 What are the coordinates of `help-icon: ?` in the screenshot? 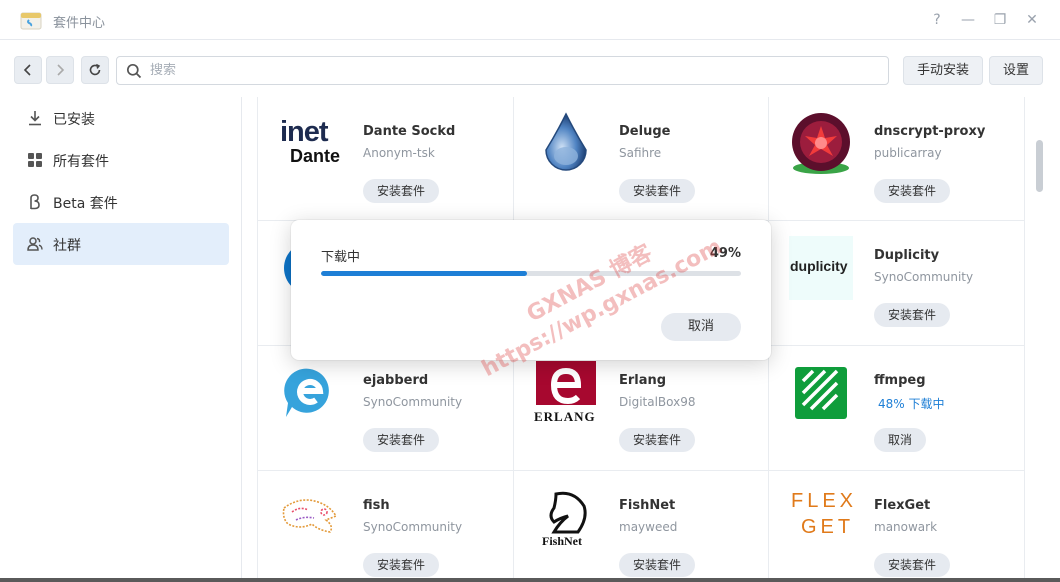 It's located at (937, 20).